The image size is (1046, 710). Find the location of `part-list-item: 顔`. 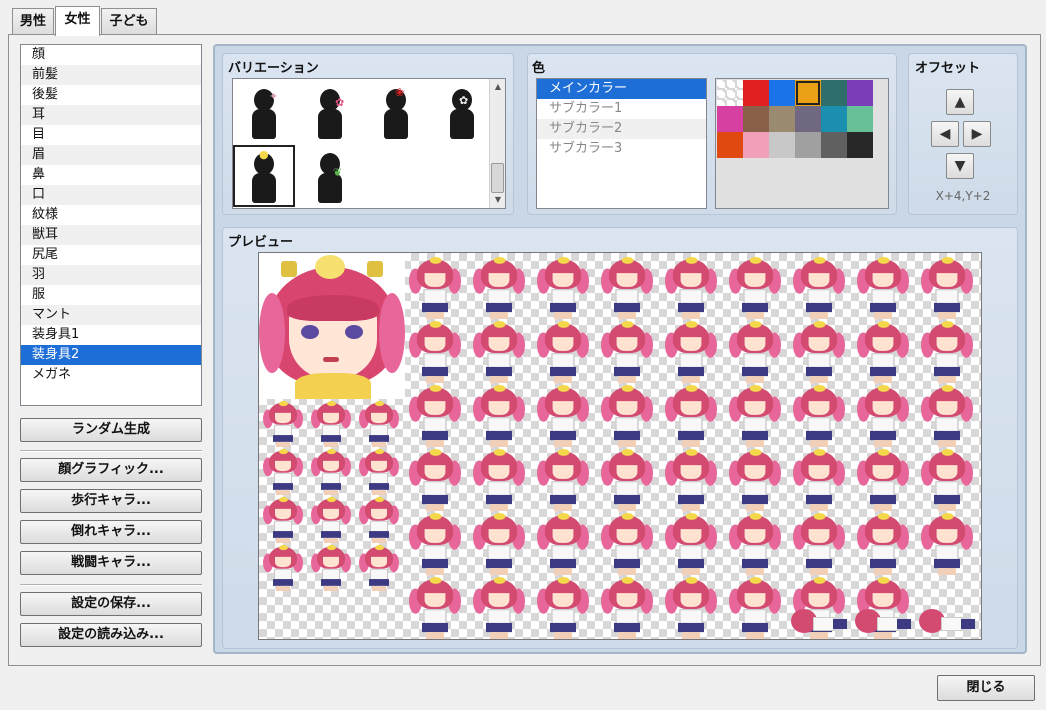

part-list-item: 顔 is located at coordinates (111, 55).